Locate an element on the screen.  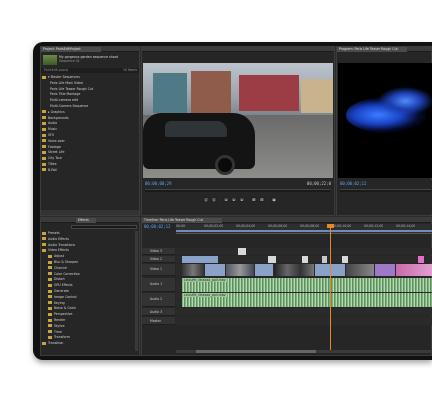
tab-timeline: Timeline: Paris Life Teaser Rough Cut is located at coordinates (182, 220).